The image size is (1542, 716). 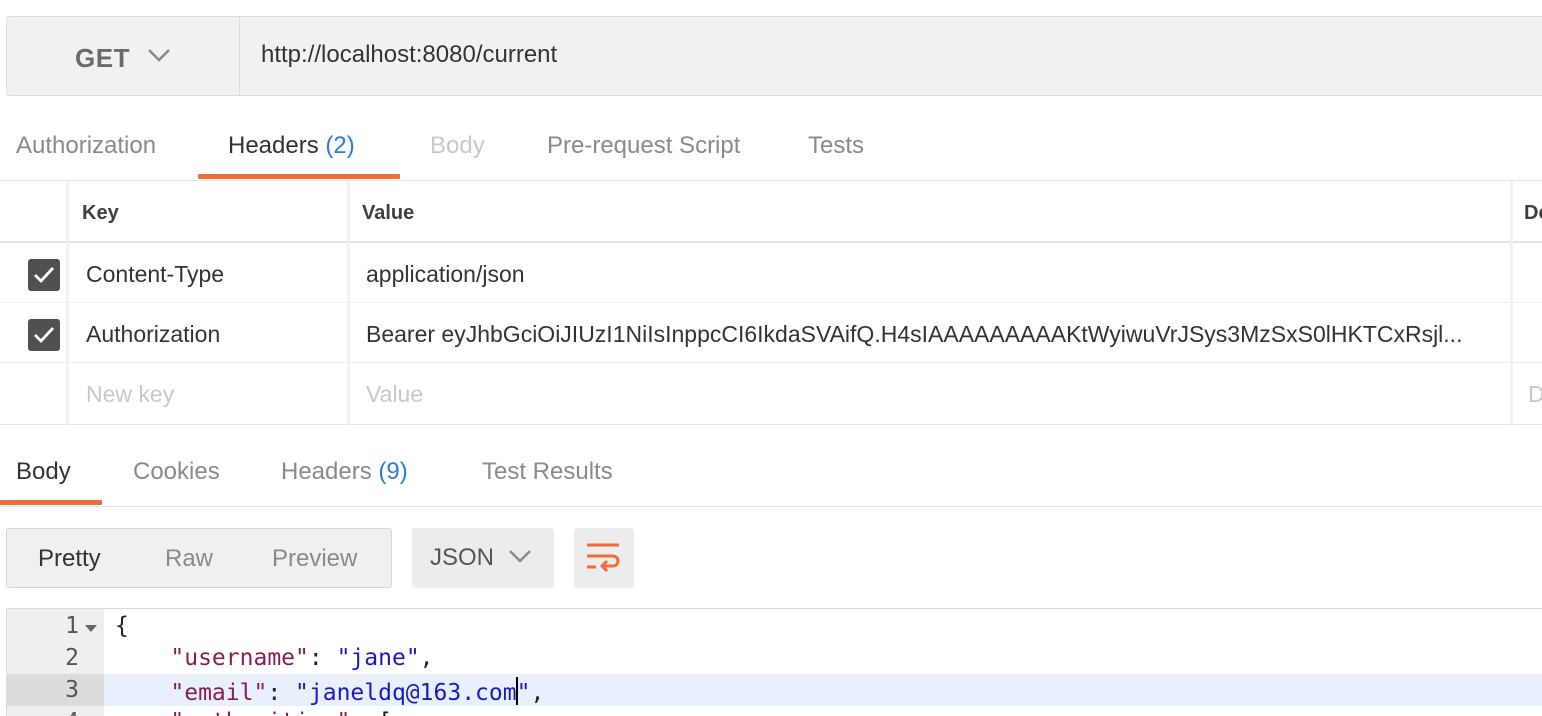 What do you see at coordinates (388, 213) in the screenshot?
I see `column-header-value: Value` at bounding box center [388, 213].